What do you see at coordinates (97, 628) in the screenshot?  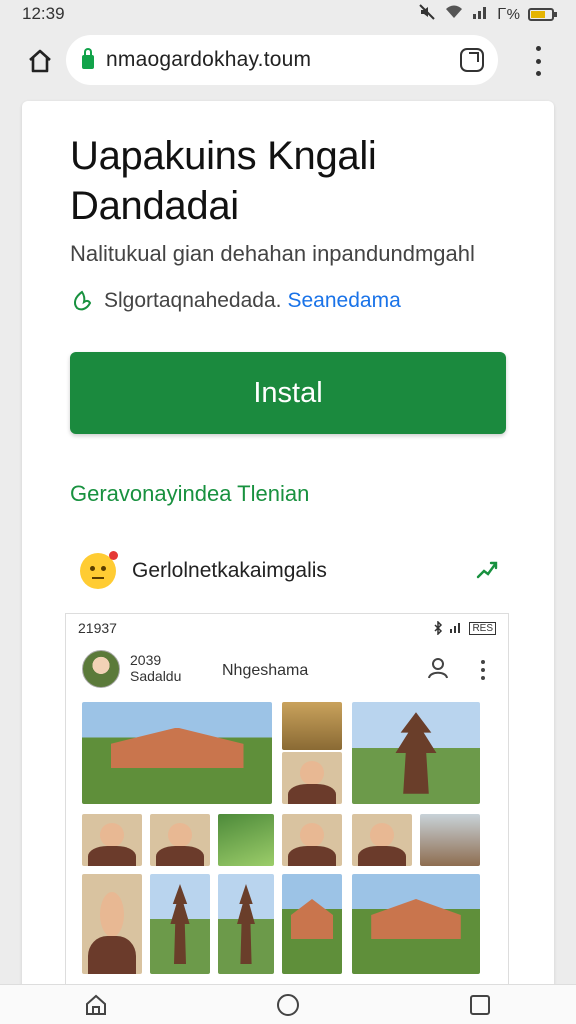 I see `inner-status-time: 21937` at bounding box center [97, 628].